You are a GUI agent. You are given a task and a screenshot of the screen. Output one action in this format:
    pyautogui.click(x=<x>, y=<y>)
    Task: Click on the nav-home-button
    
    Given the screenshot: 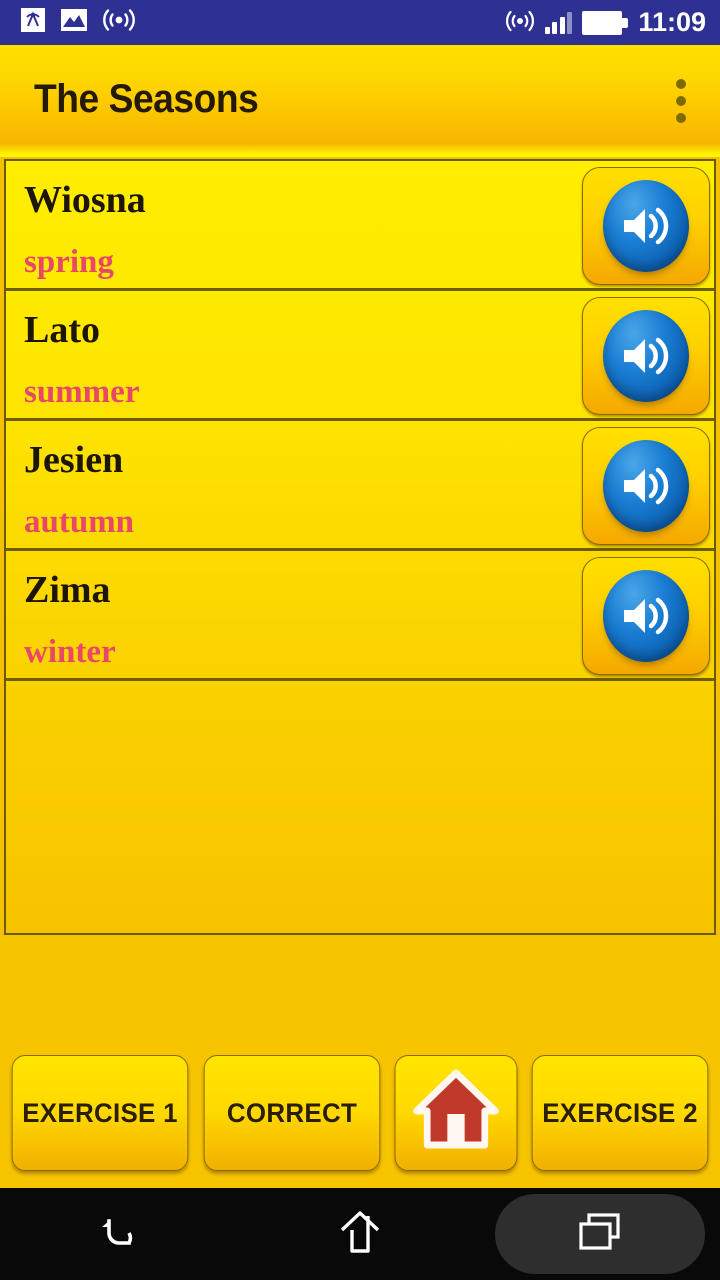 What is the action you would take?
    pyautogui.click(x=360, y=1234)
    